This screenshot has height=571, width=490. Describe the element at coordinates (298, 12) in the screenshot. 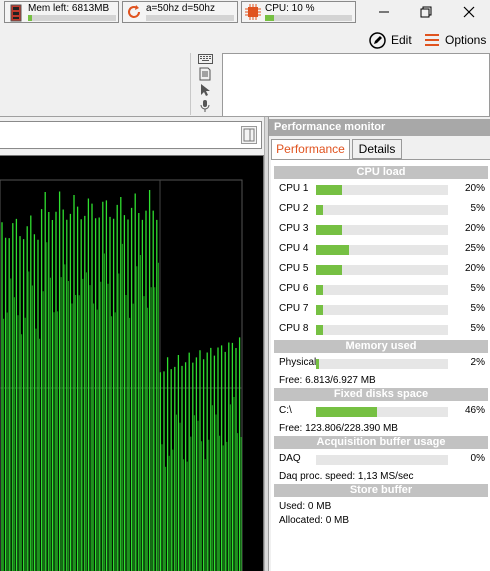

I see `cpu-status: CPU: 10 %` at that location.